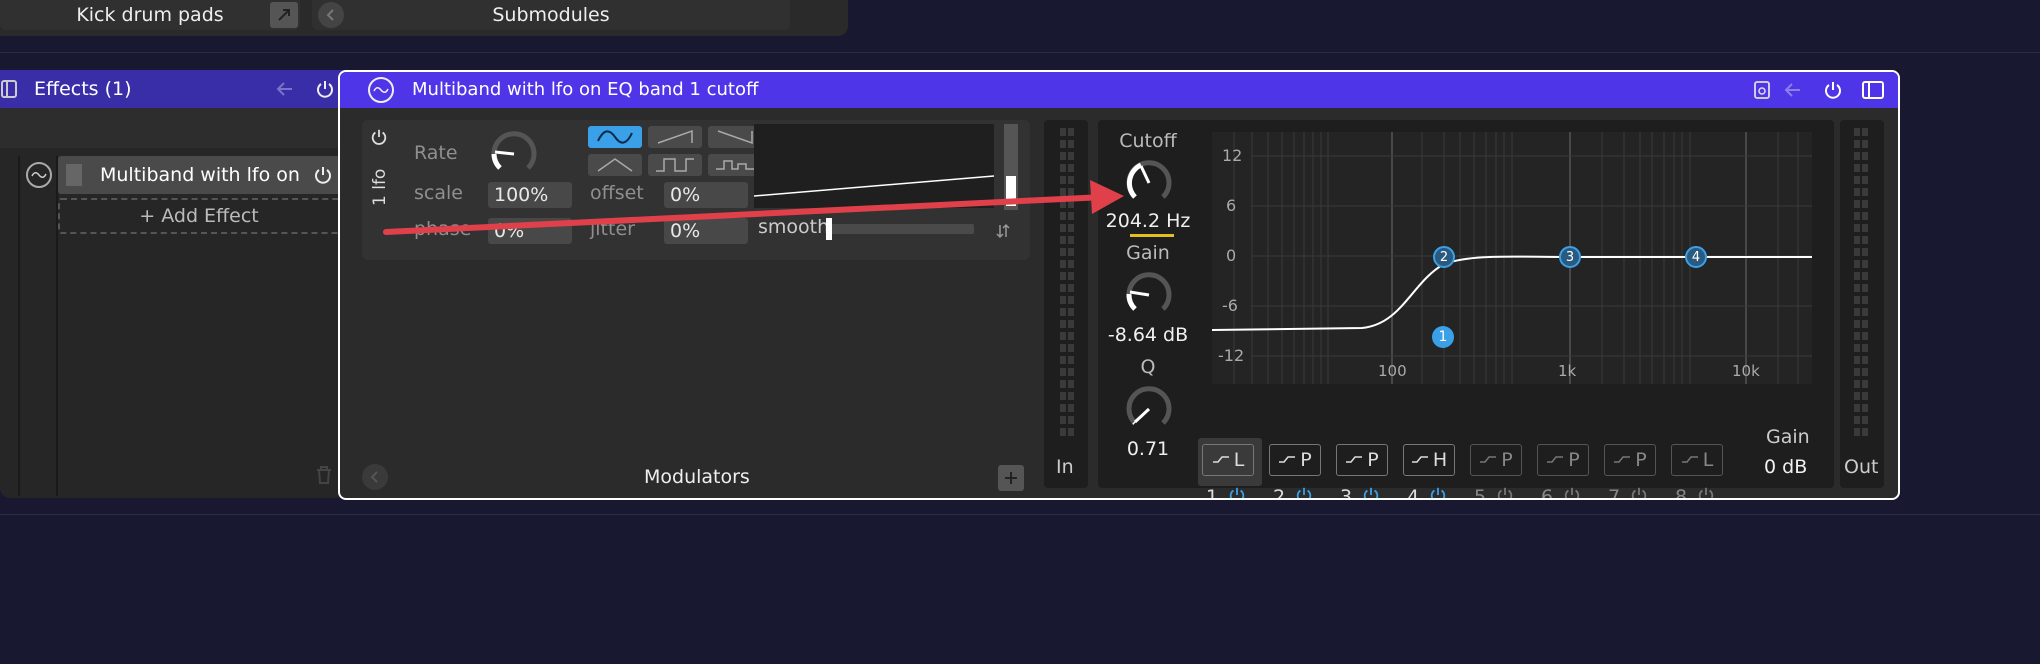 The height and width of the screenshot is (664, 2040). What do you see at coordinates (514, 154) in the screenshot?
I see `rate-knob` at bounding box center [514, 154].